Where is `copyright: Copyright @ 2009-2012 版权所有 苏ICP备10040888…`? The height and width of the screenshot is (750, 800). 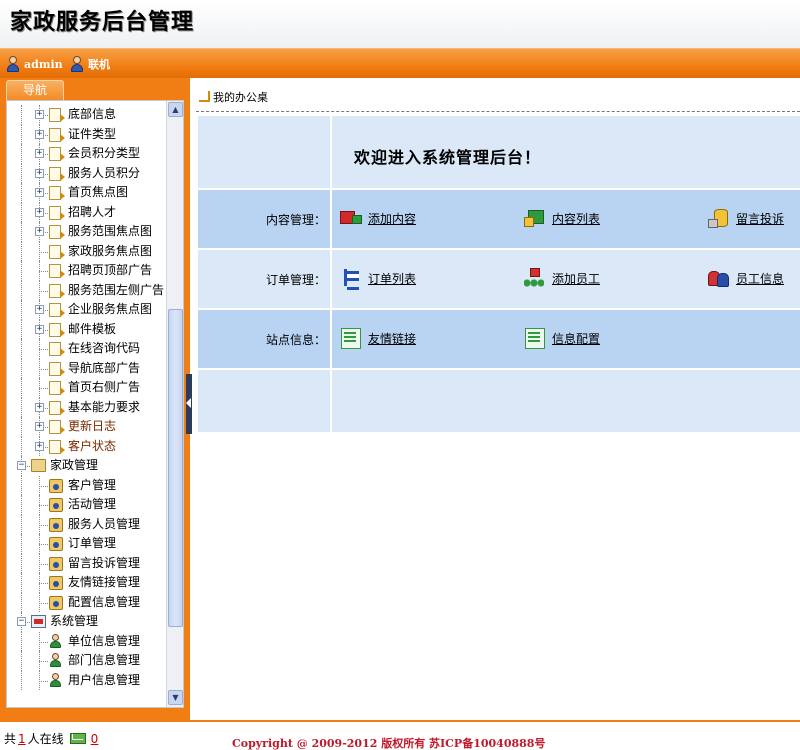 copyright: Copyright @ 2009-2012 版权所有 苏ICP备10040888… is located at coordinates (389, 743).